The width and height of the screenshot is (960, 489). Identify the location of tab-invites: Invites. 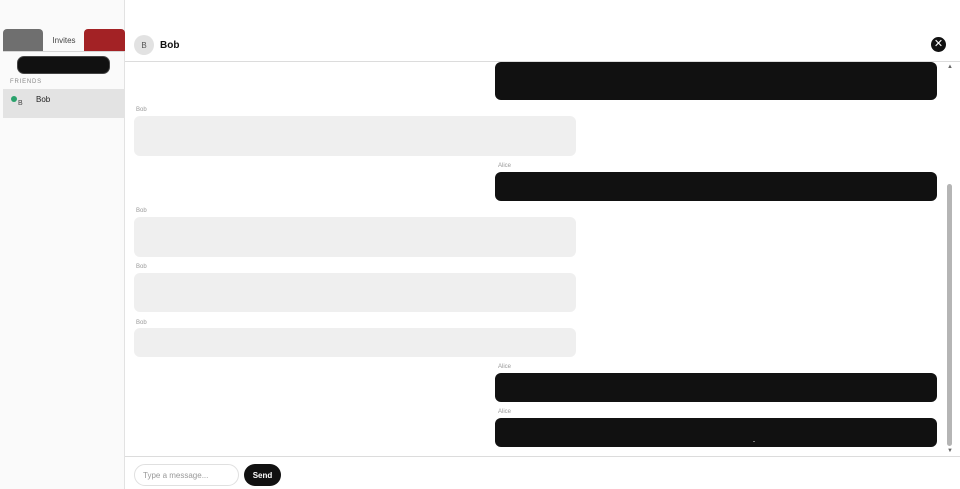
(64, 40).